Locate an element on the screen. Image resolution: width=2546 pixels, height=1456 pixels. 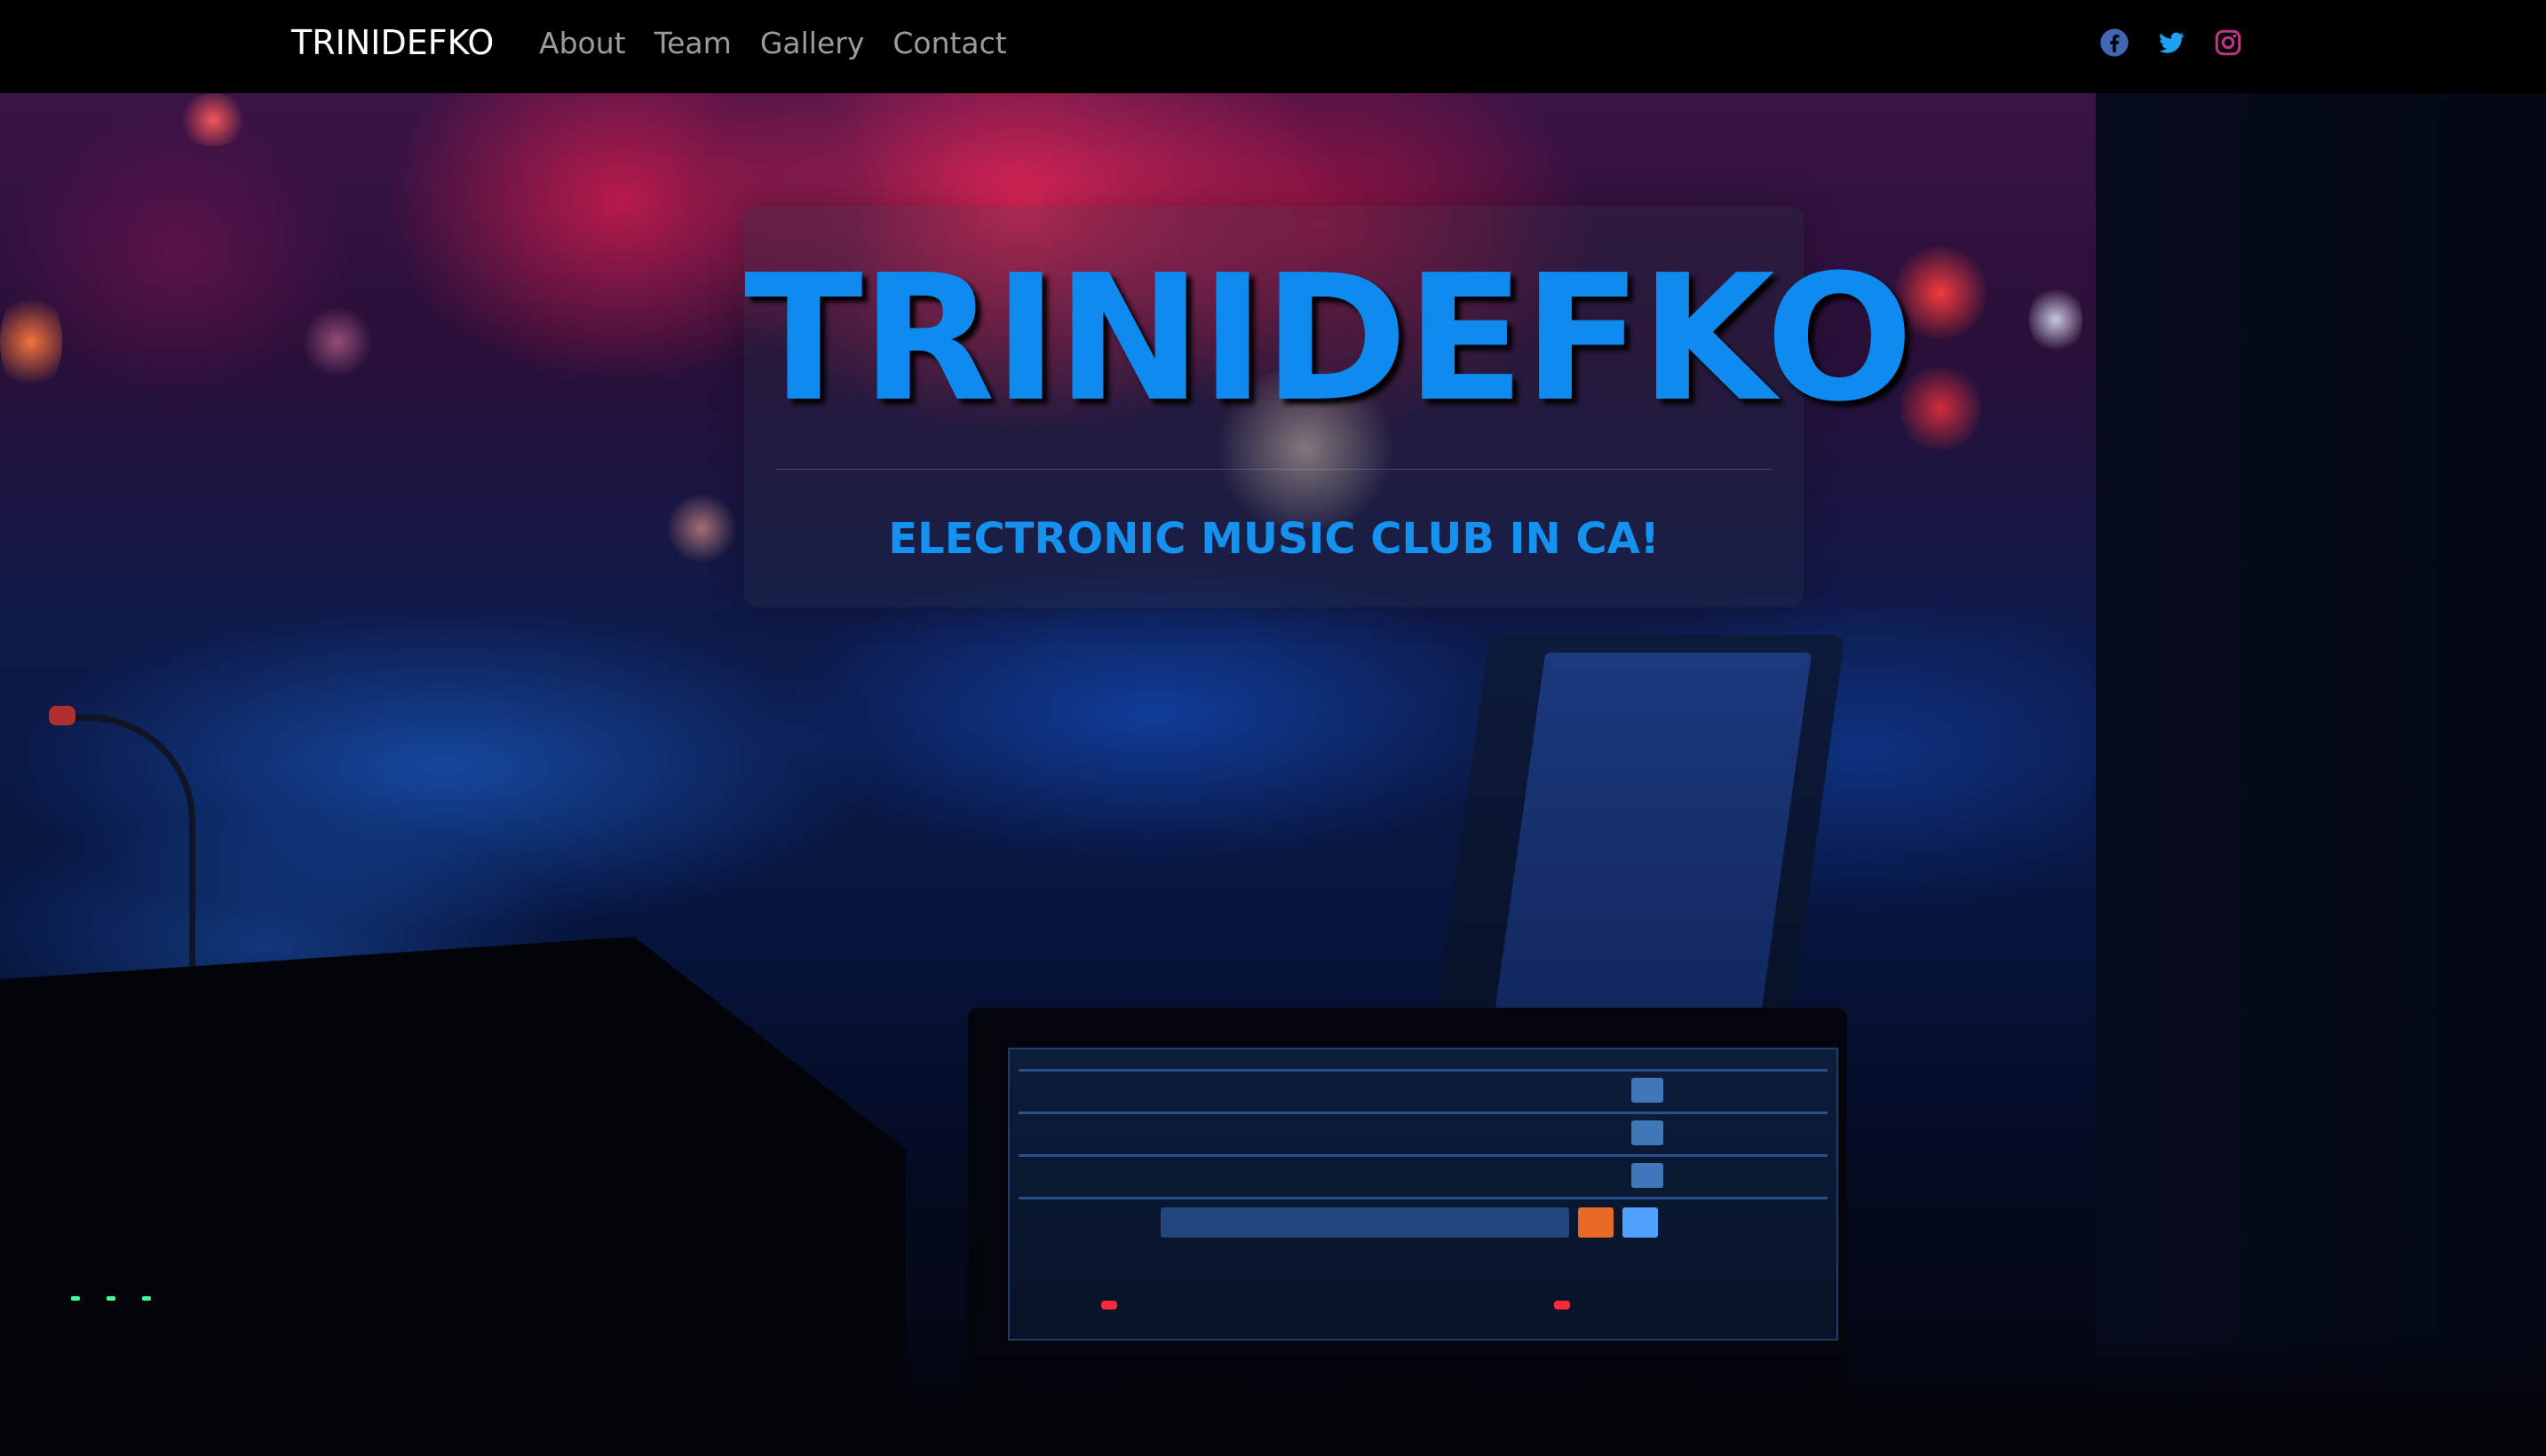
clip-strip is located at coordinates (1365, 1222).